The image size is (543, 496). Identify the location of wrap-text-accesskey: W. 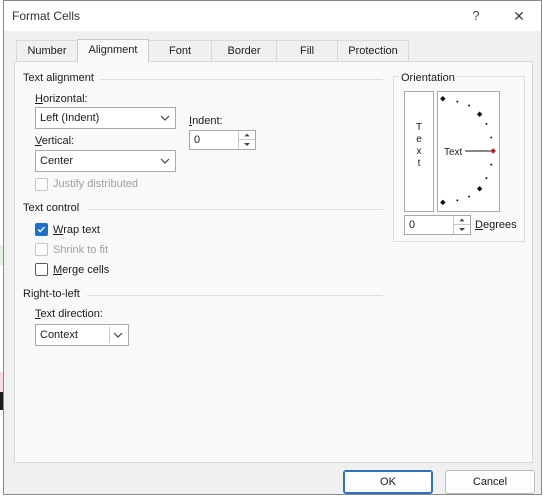
(58, 230).